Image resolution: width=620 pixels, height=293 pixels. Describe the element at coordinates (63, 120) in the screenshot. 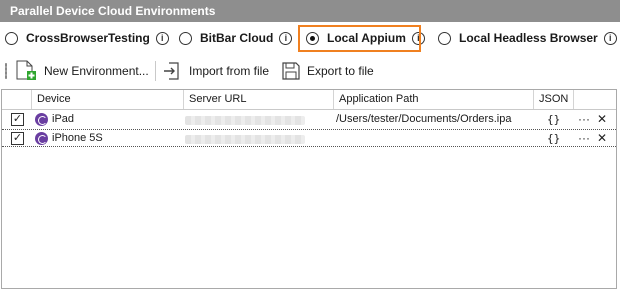

I see `device-name: iPad` at that location.